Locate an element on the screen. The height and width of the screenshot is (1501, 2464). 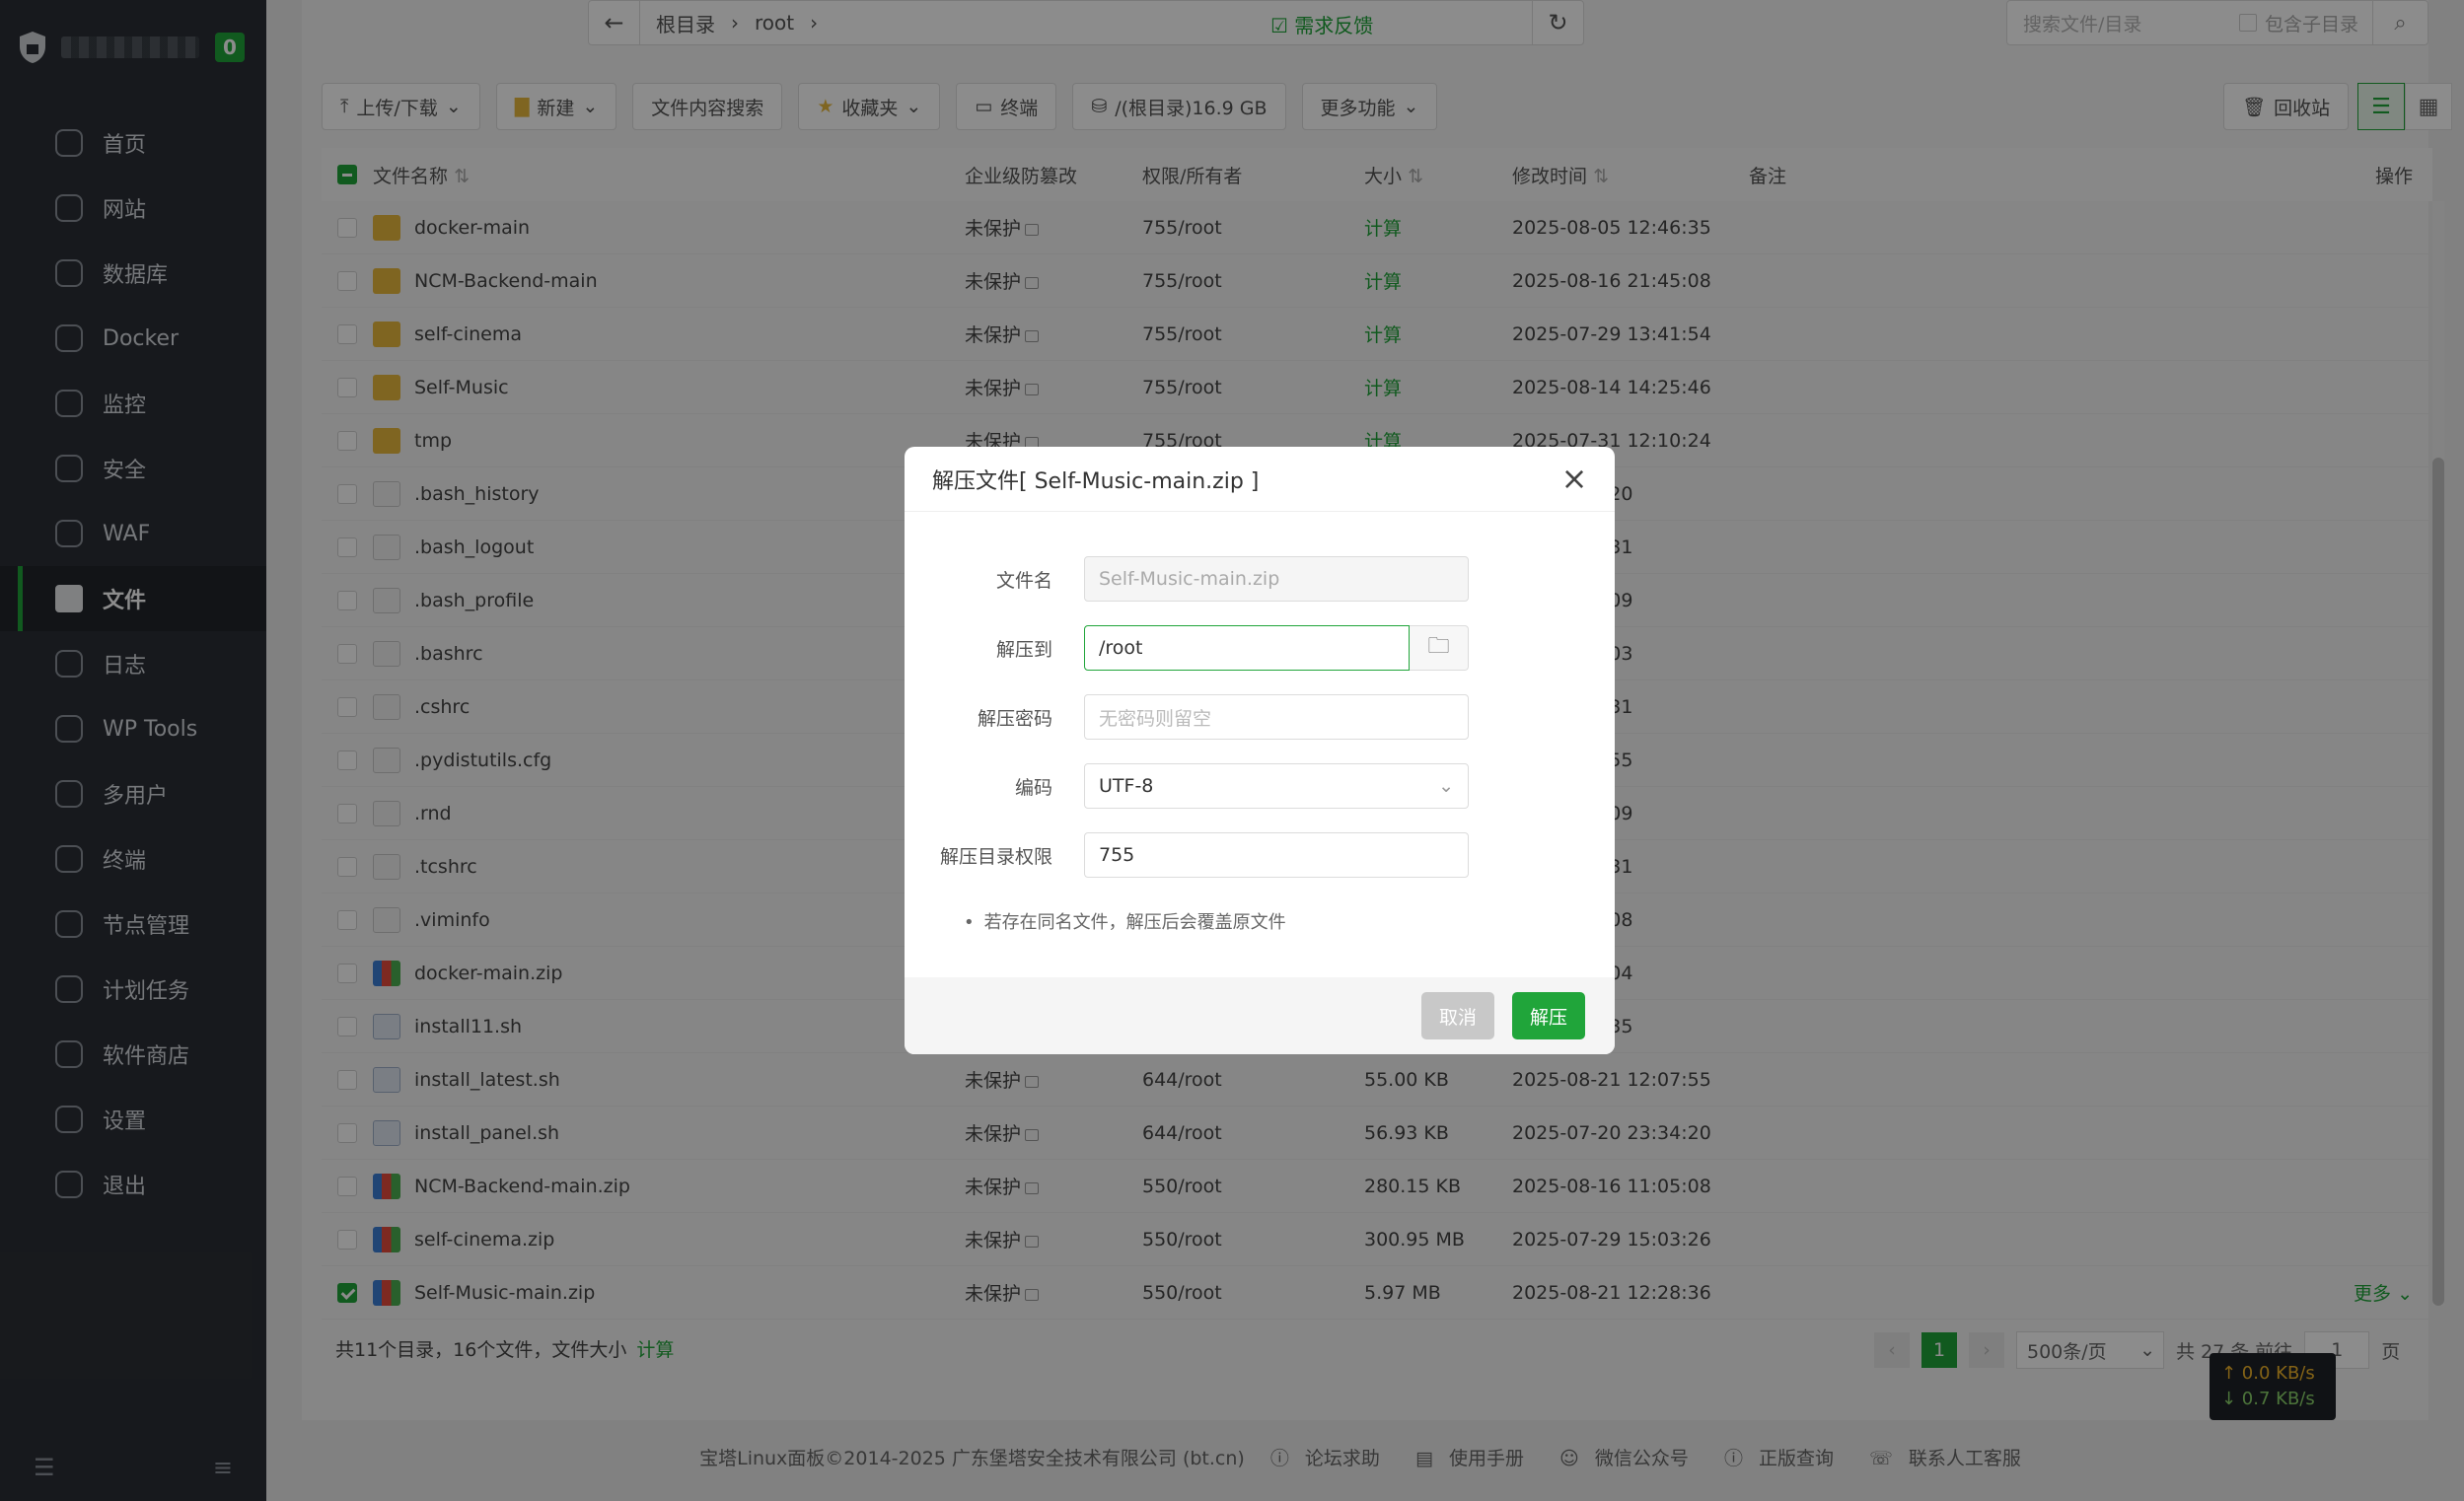
chevron-down-icon: ⌄ is located at coordinates (1446, 786).